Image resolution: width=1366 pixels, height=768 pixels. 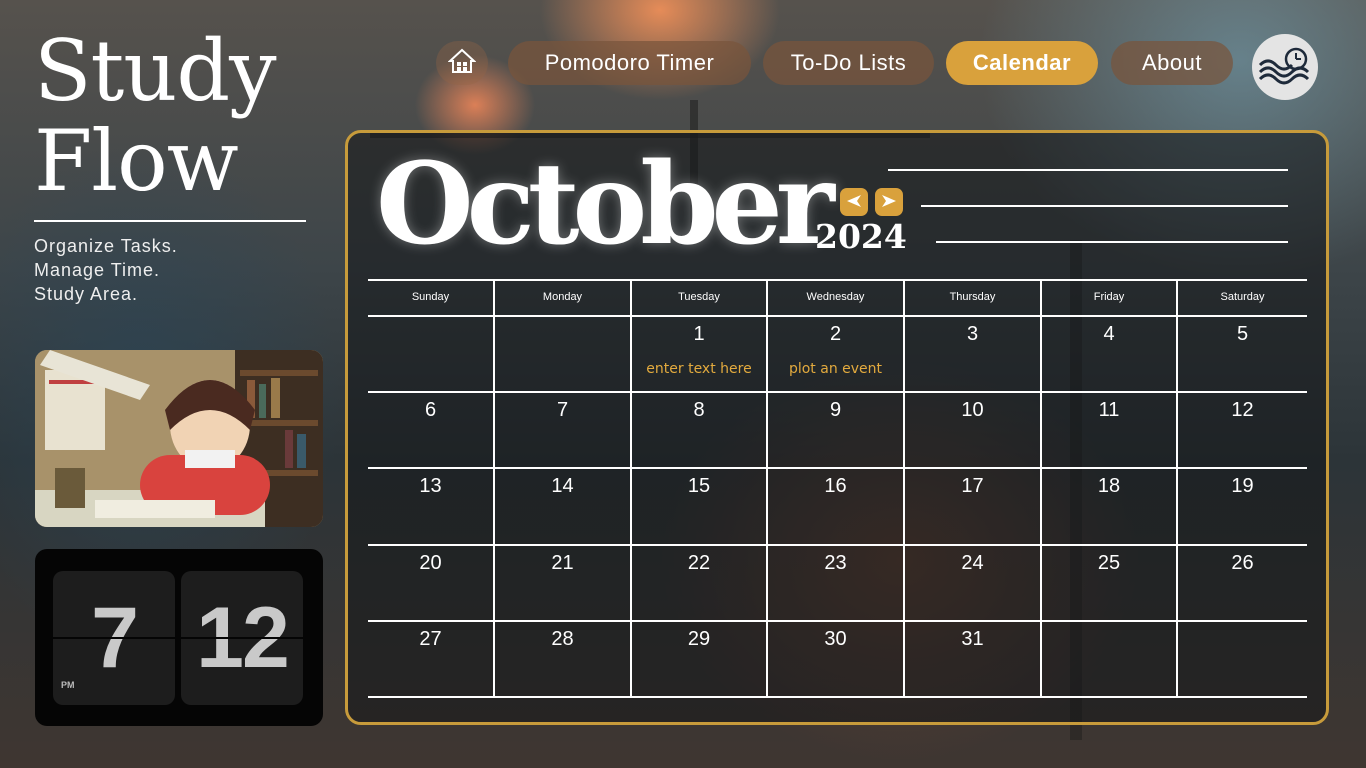 I want to click on prev-month-button, so click(x=854, y=202).